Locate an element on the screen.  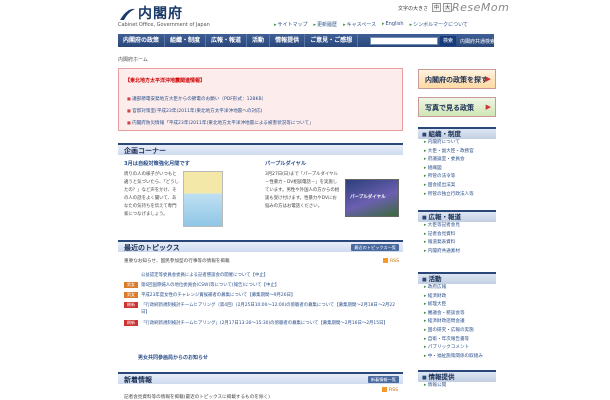
topics-intro: 重要なお知らせ、国民参加型の行事等の情報を掲載 is located at coordinates (177, 261).